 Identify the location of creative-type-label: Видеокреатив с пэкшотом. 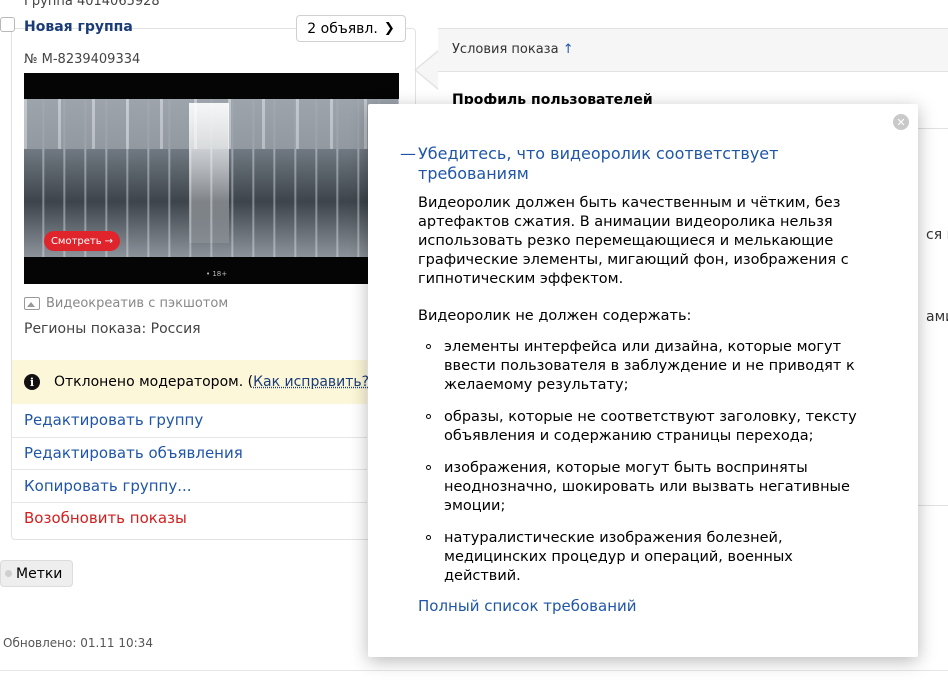
(137, 303).